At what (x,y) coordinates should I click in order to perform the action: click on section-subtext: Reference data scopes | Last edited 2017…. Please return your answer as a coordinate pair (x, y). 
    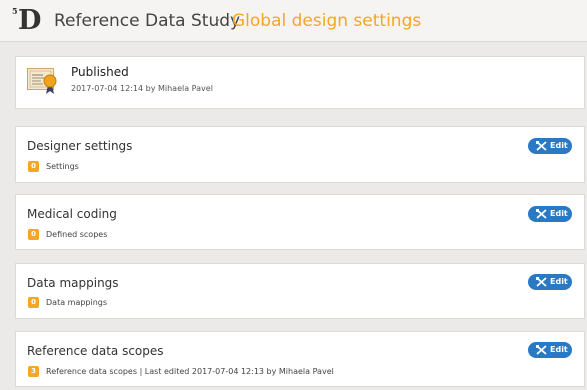
    Looking at the image, I should click on (190, 371).